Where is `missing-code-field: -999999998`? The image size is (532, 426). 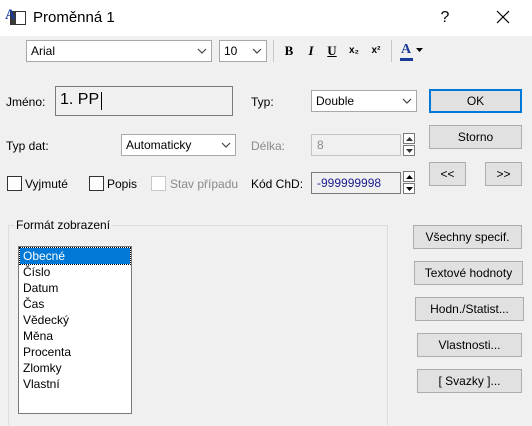
missing-code-field: -999999998 is located at coordinates (356, 183).